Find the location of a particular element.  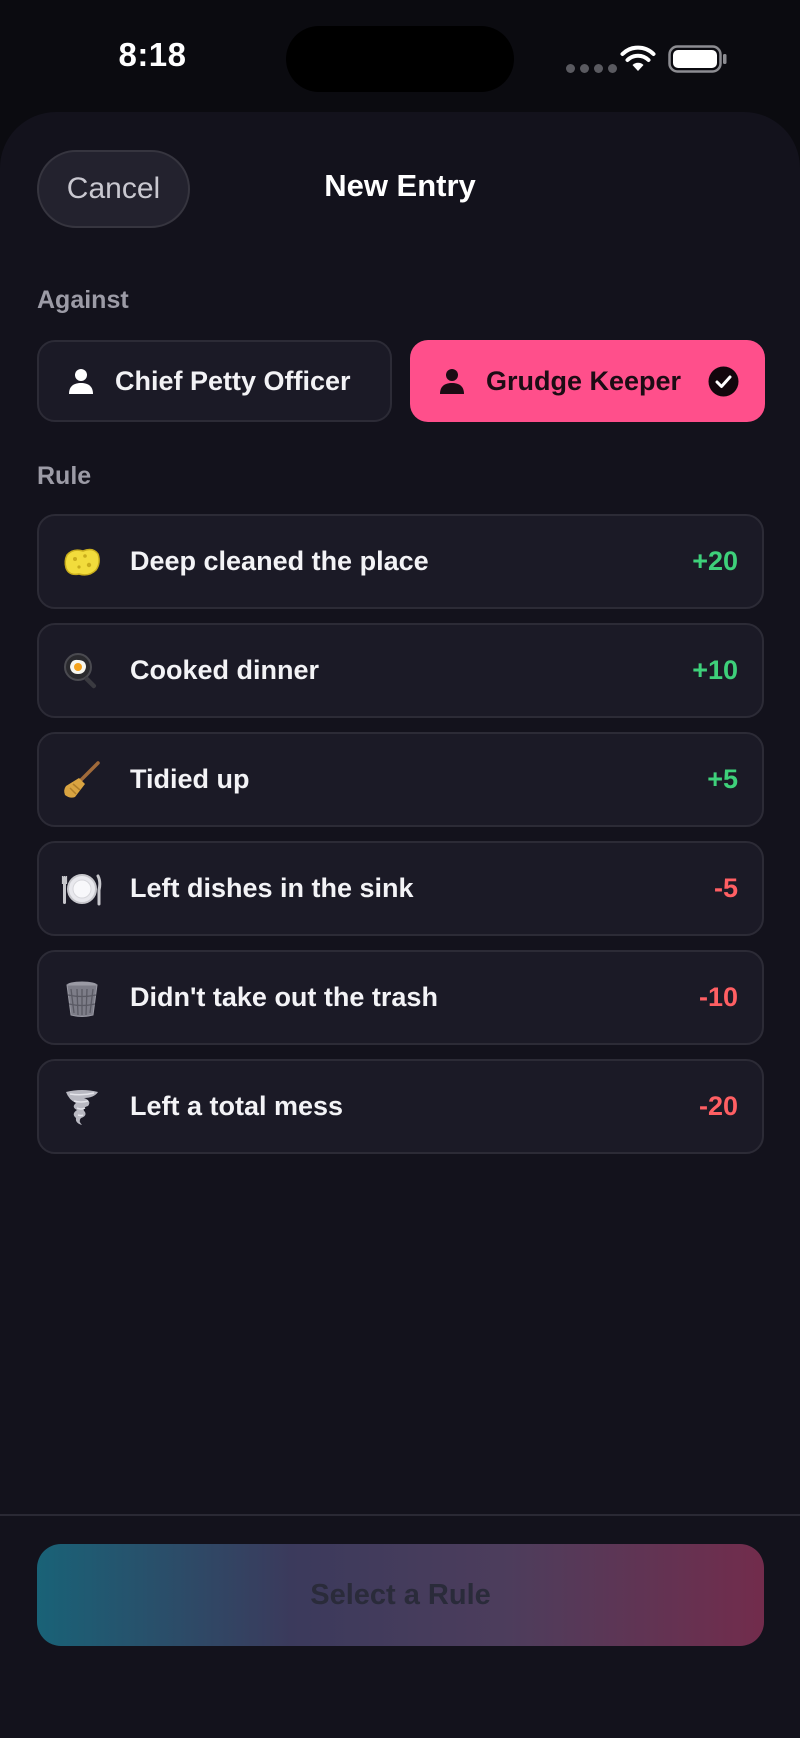

rule-row-trash: Didn't take out the trash -10 is located at coordinates (400, 997).